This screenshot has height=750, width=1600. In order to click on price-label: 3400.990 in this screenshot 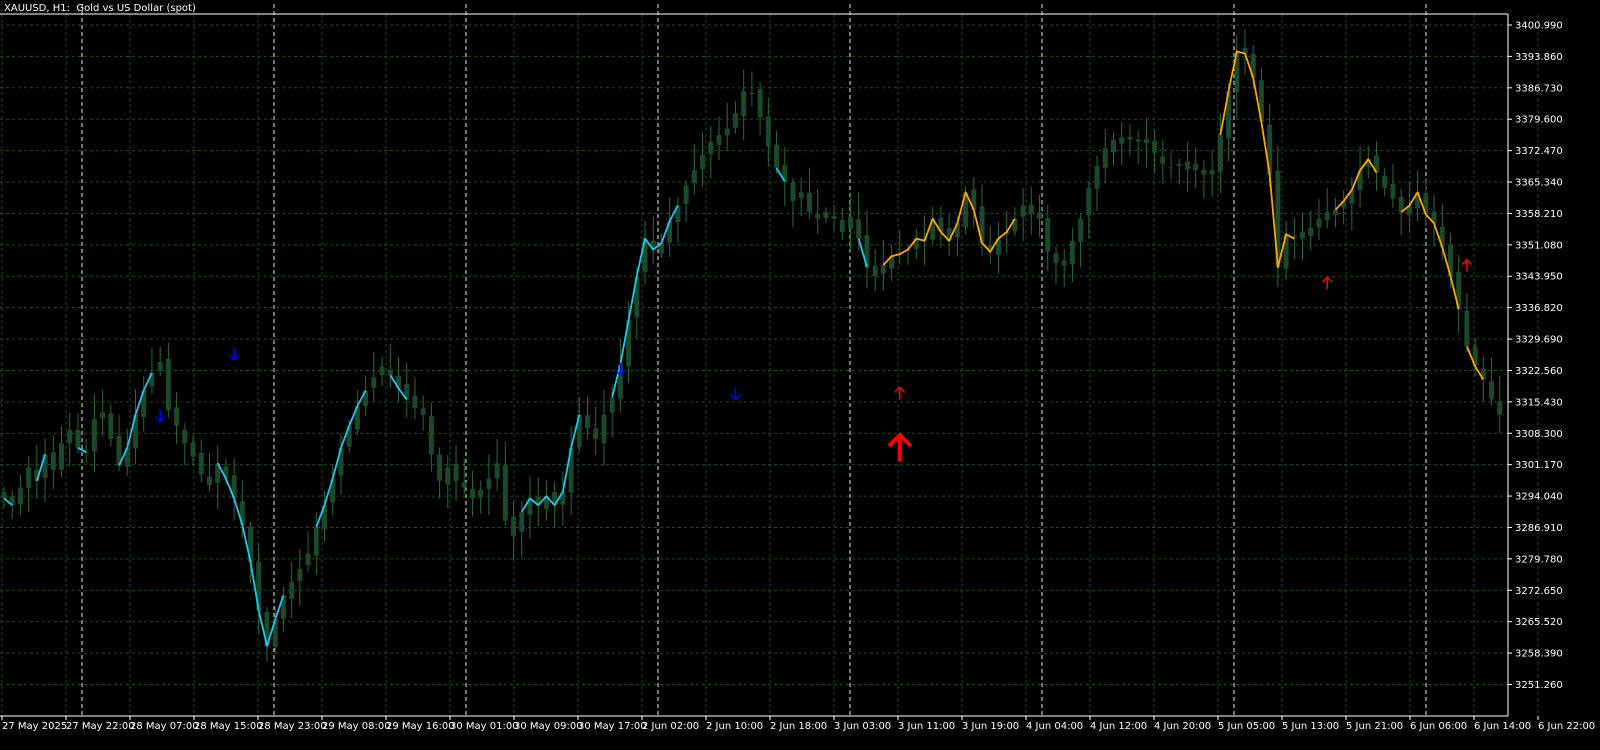, I will do `click(1539, 26)`.